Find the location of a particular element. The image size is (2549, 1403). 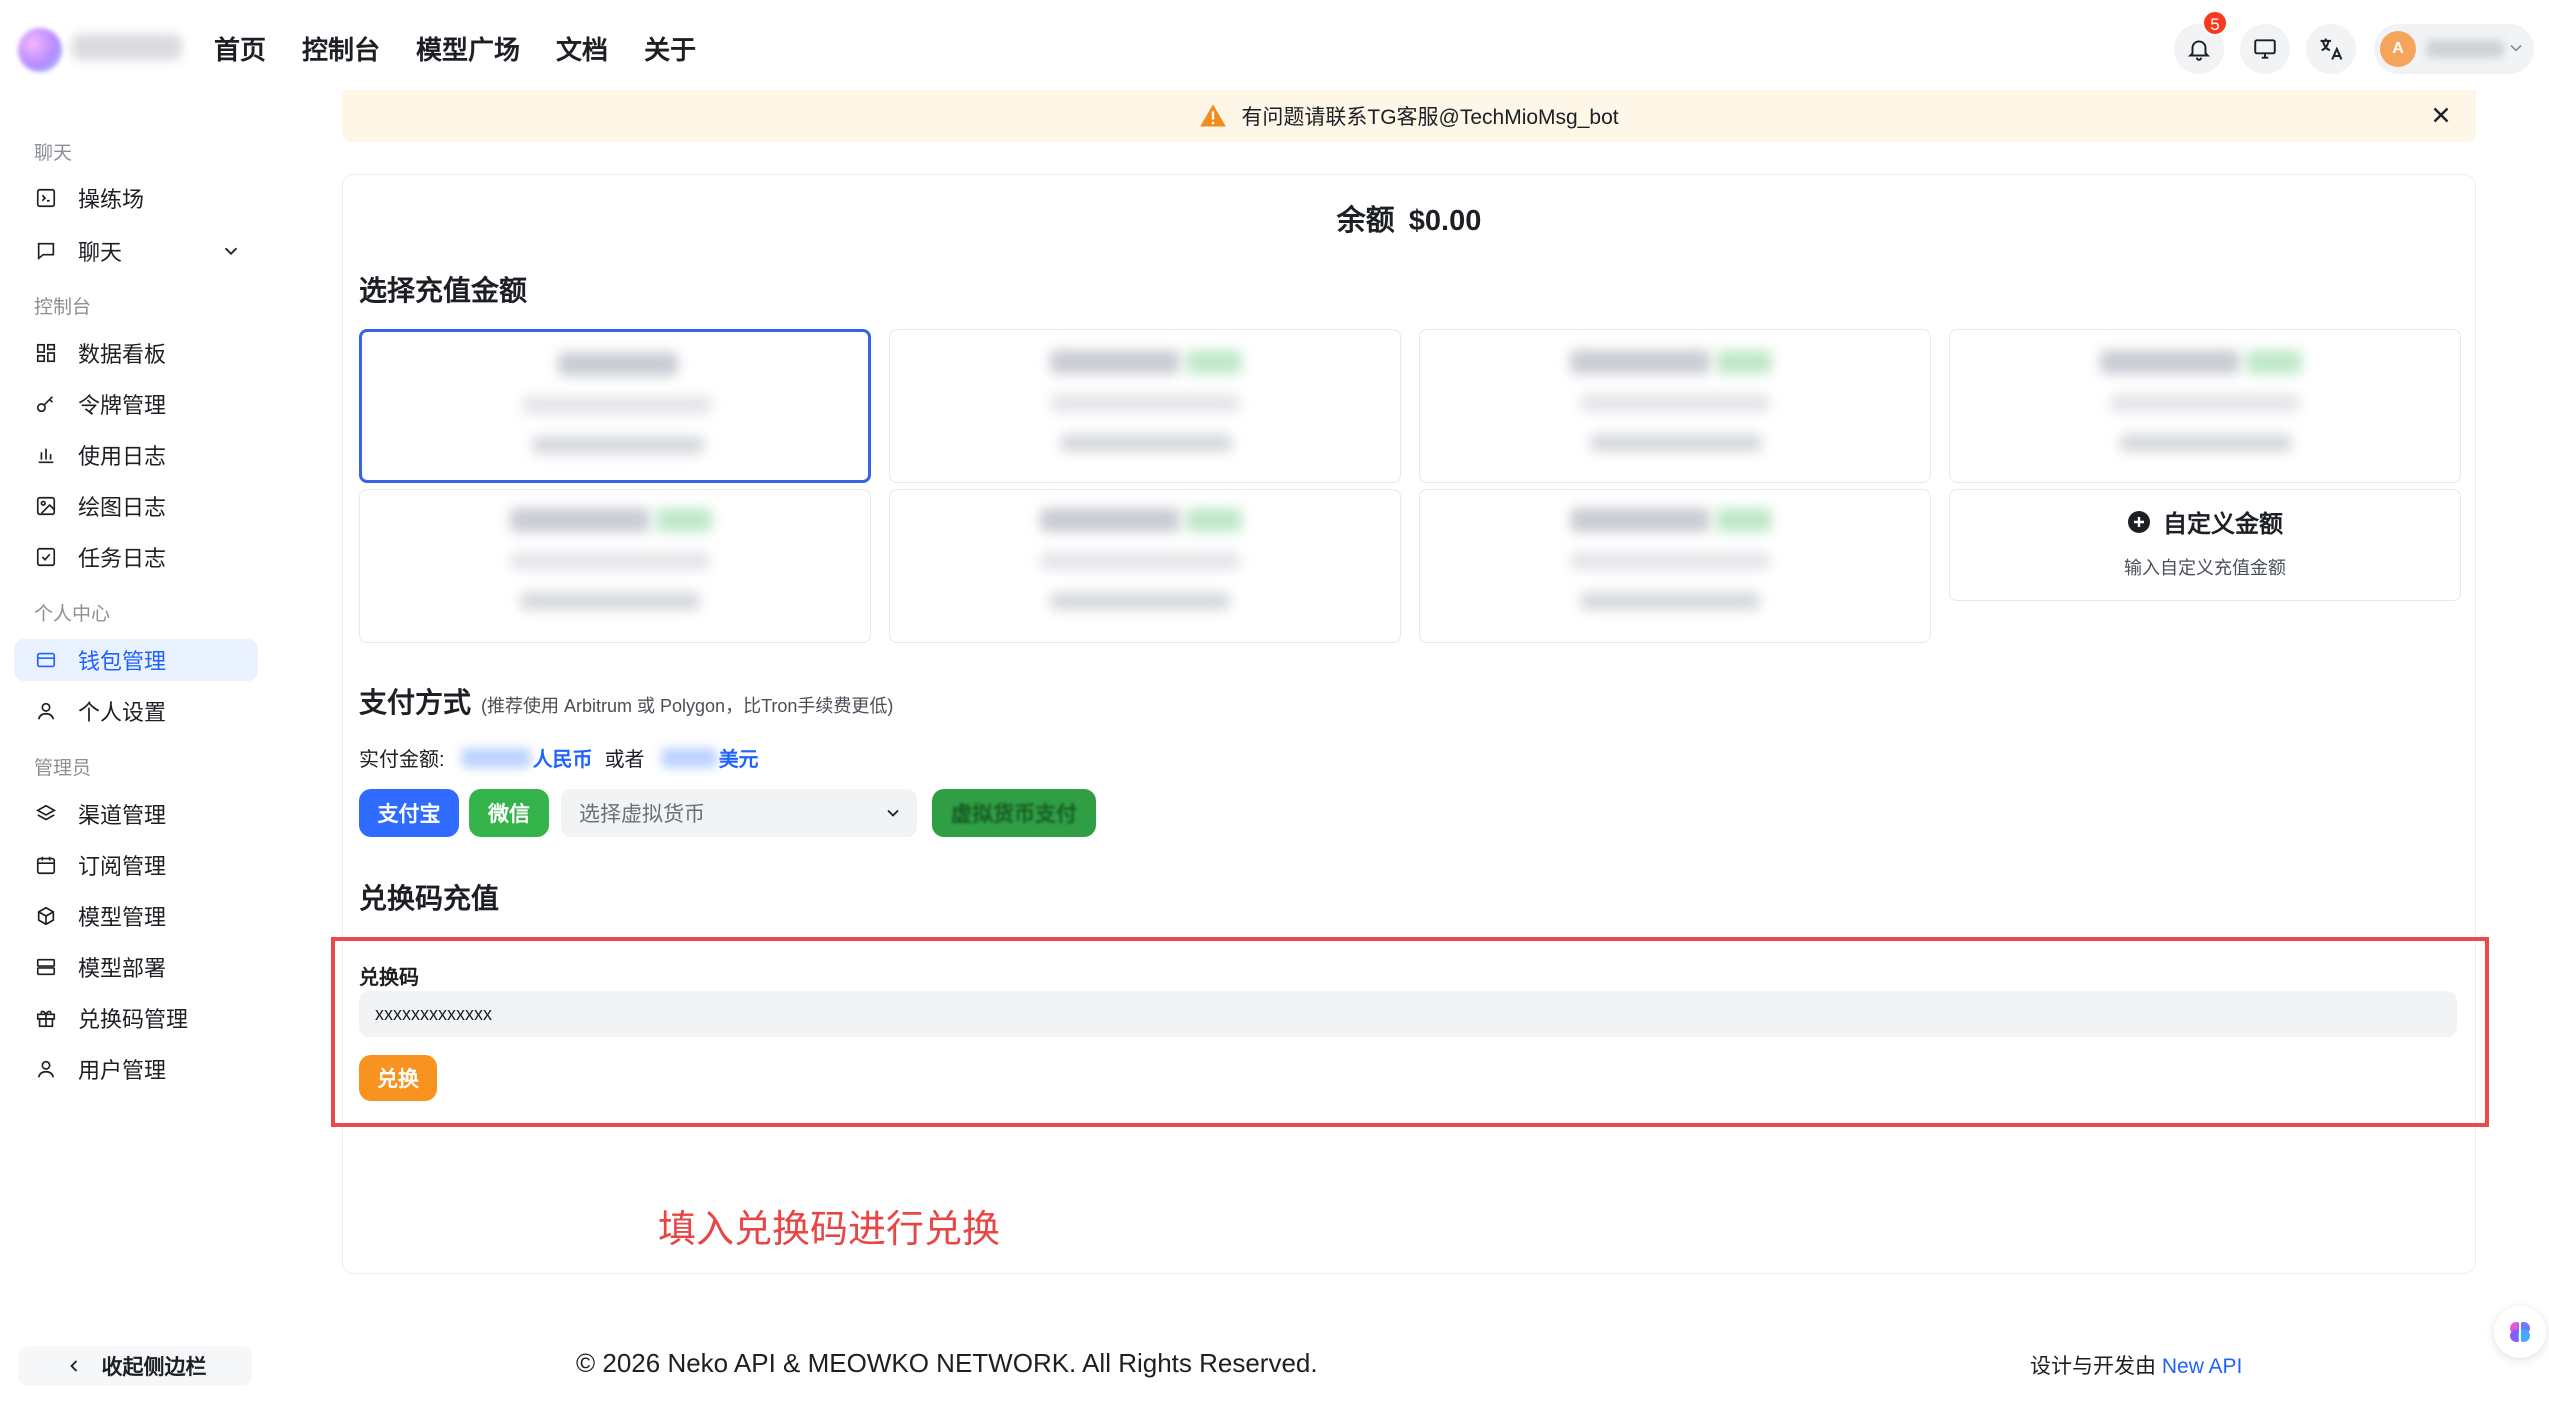

sidebar-item-subscriptions: 订阅管理 is located at coordinates (136, 865).